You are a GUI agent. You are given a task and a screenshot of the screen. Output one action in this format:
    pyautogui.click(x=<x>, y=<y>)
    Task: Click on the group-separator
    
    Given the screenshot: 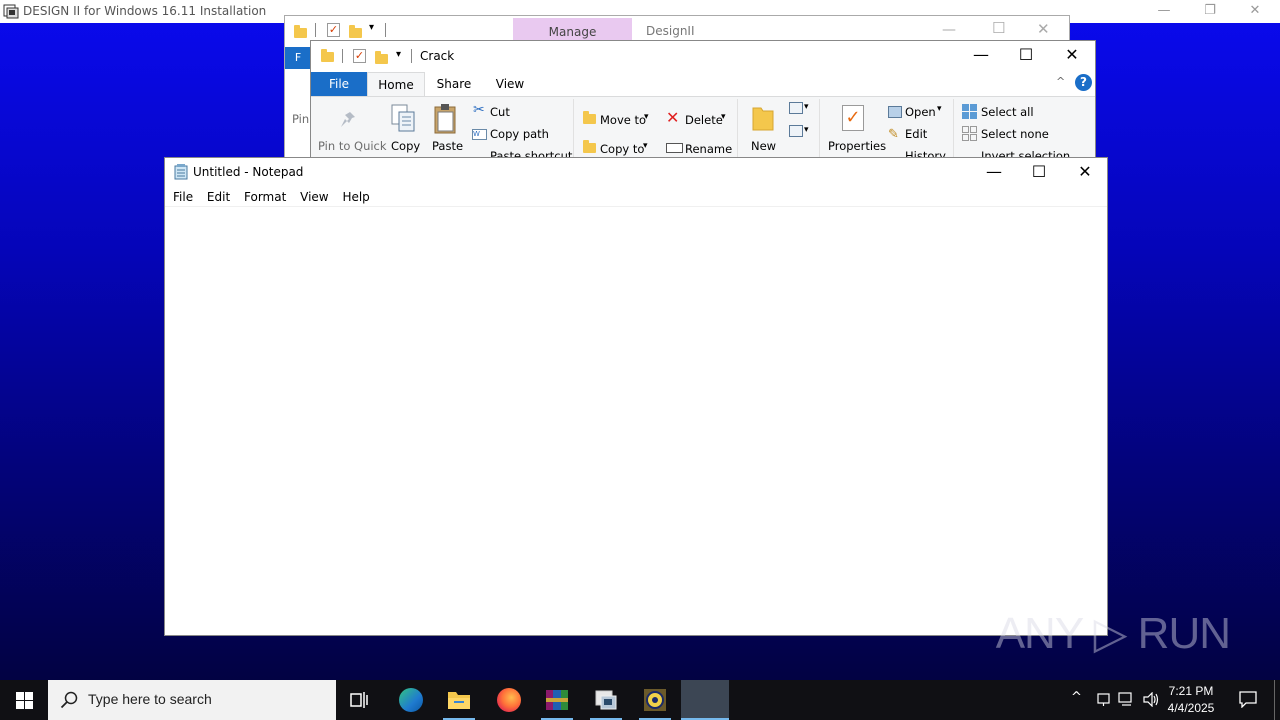 What is the action you would take?
    pyautogui.click(x=573, y=130)
    